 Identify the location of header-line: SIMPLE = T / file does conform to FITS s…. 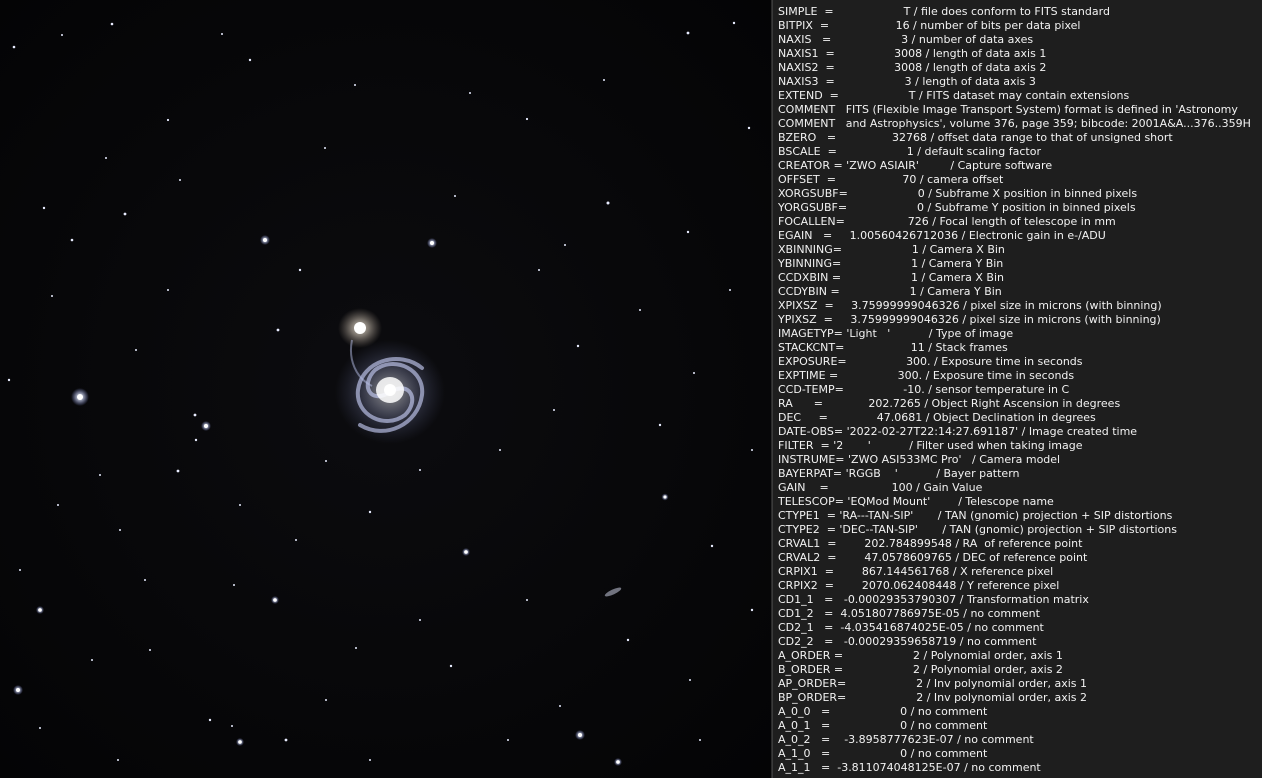
(944, 11).